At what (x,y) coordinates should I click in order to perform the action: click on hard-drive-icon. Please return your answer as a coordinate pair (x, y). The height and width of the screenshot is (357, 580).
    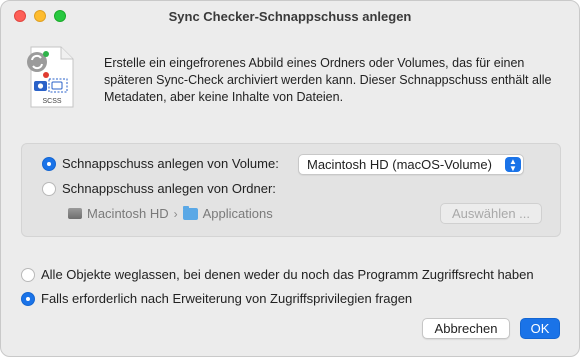
    Looking at the image, I should click on (75, 213).